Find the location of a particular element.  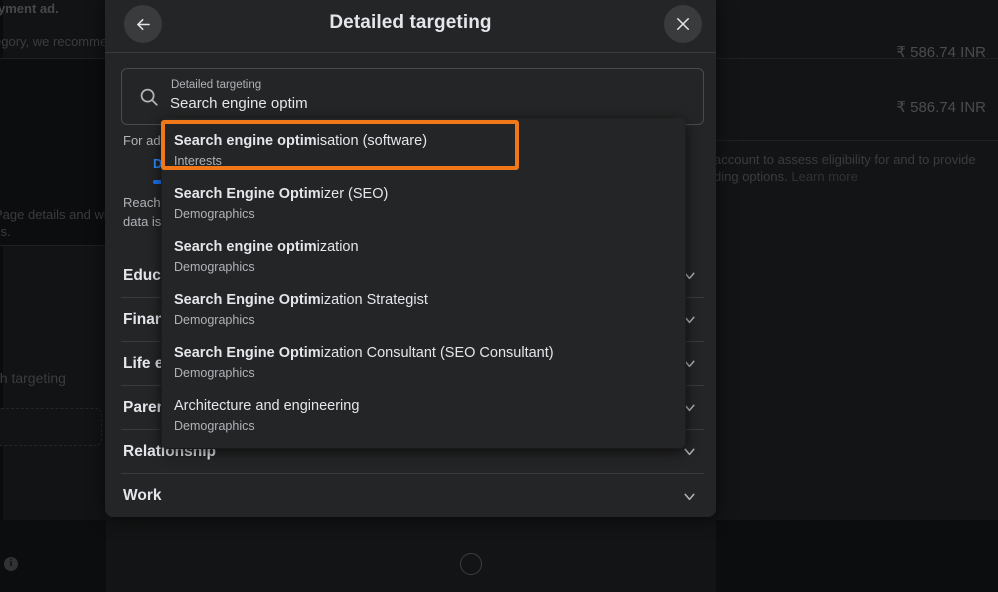

suggestion-rest: ization Strategist is located at coordinates (374, 300).